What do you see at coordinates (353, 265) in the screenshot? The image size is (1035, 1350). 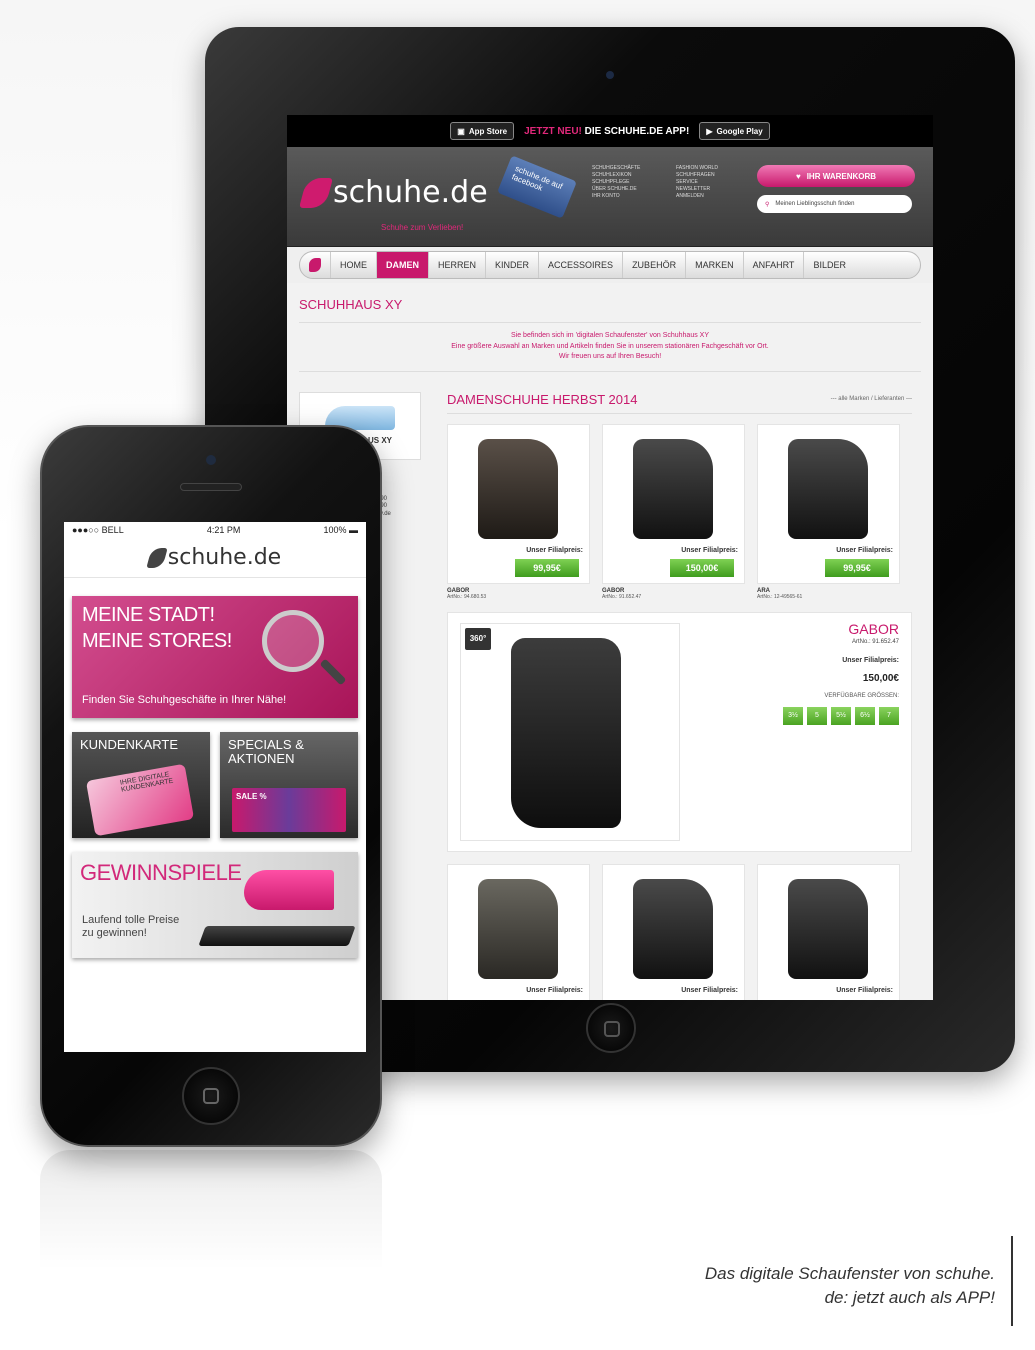 I see `nav-item-home: HOME` at bounding box center [353, 265].